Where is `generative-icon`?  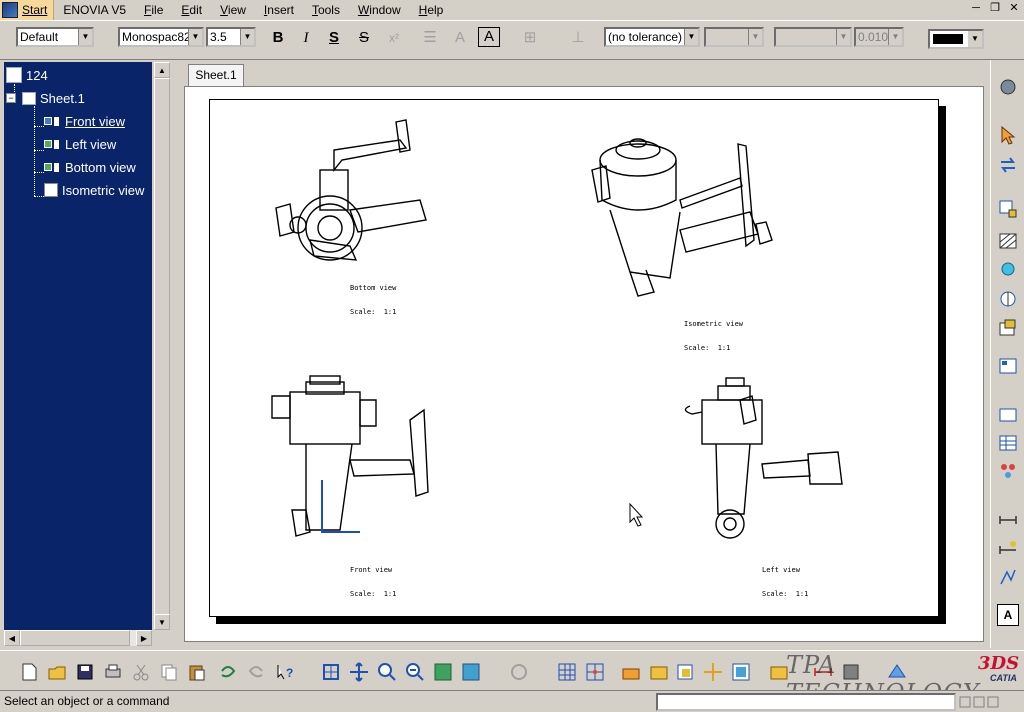 generative-icon is located at coordinates (1008, 471).